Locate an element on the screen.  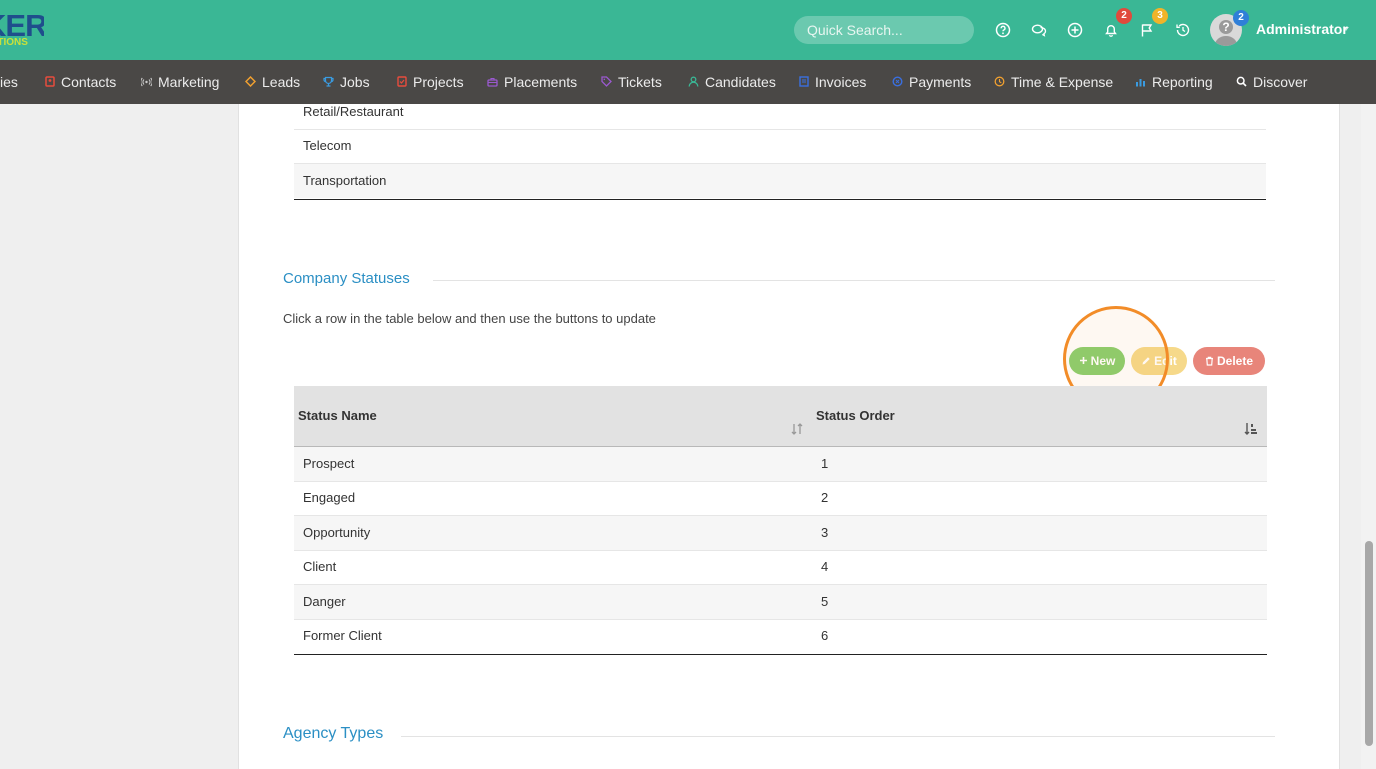
nav-item-label: Payments is located at coordinates (940, 82).